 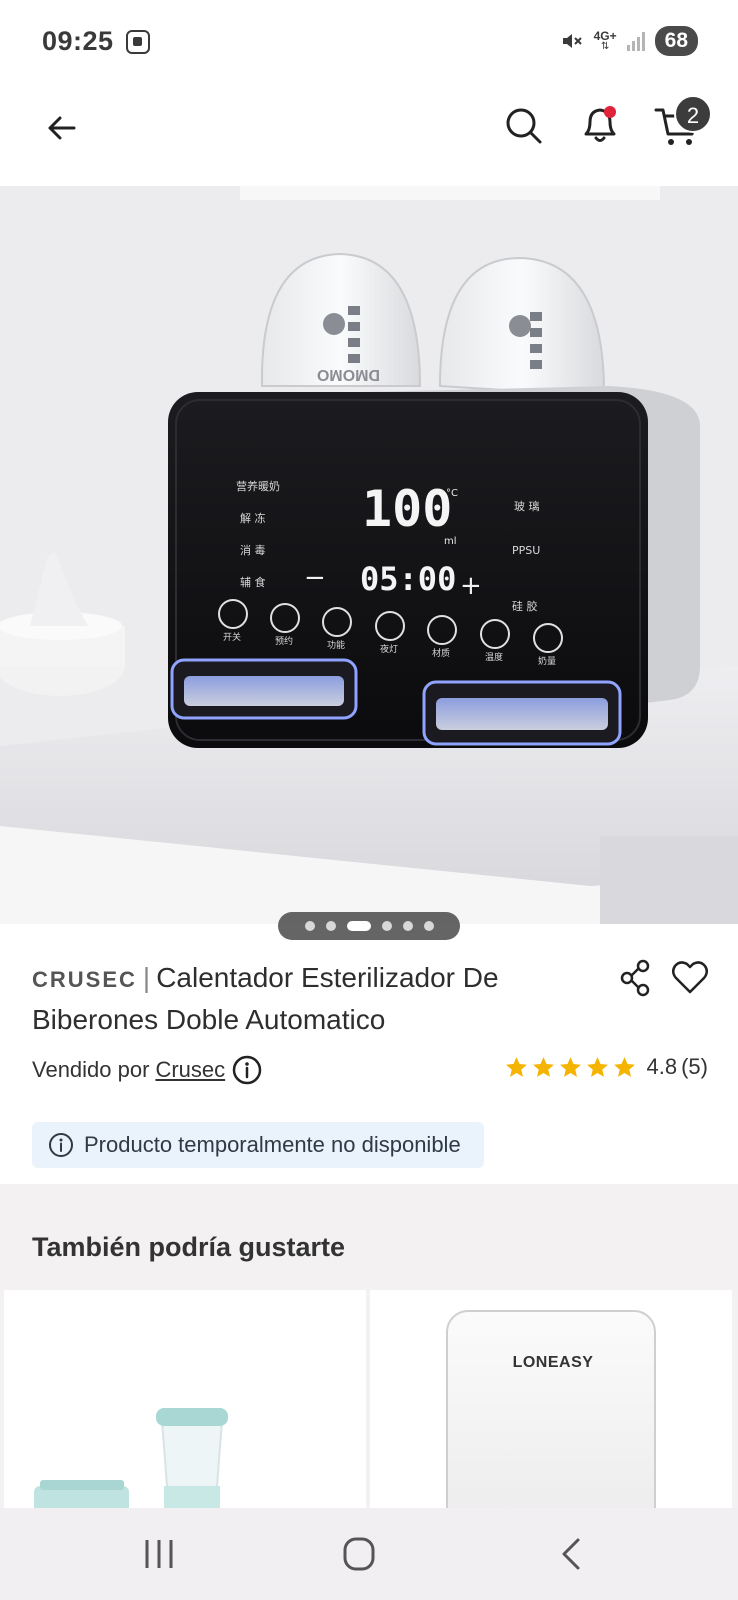 I want to click on rating-summary: 4.8 (5), so click(x=606, y=1067).